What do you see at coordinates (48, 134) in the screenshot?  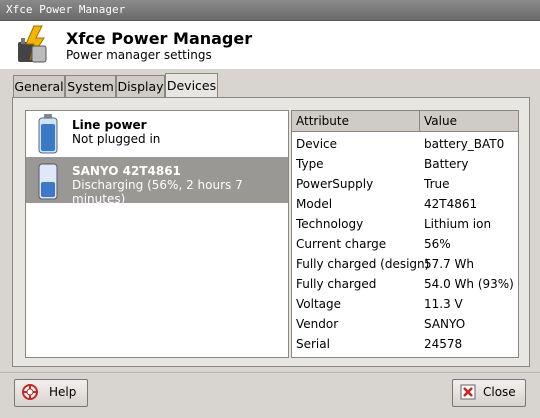 I see `battery-full-icon` at bounding box center [48, 134].